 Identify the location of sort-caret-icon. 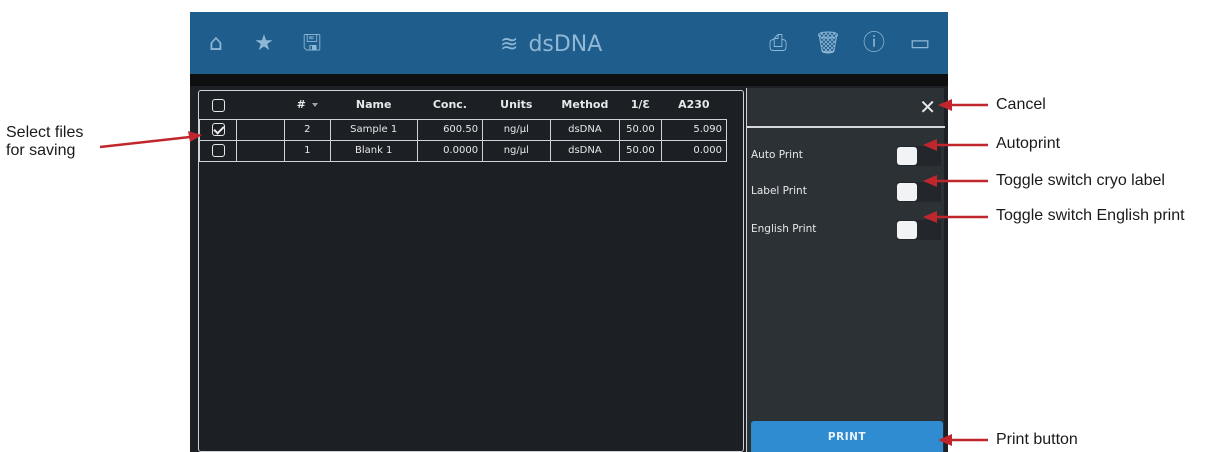
(314, 105).